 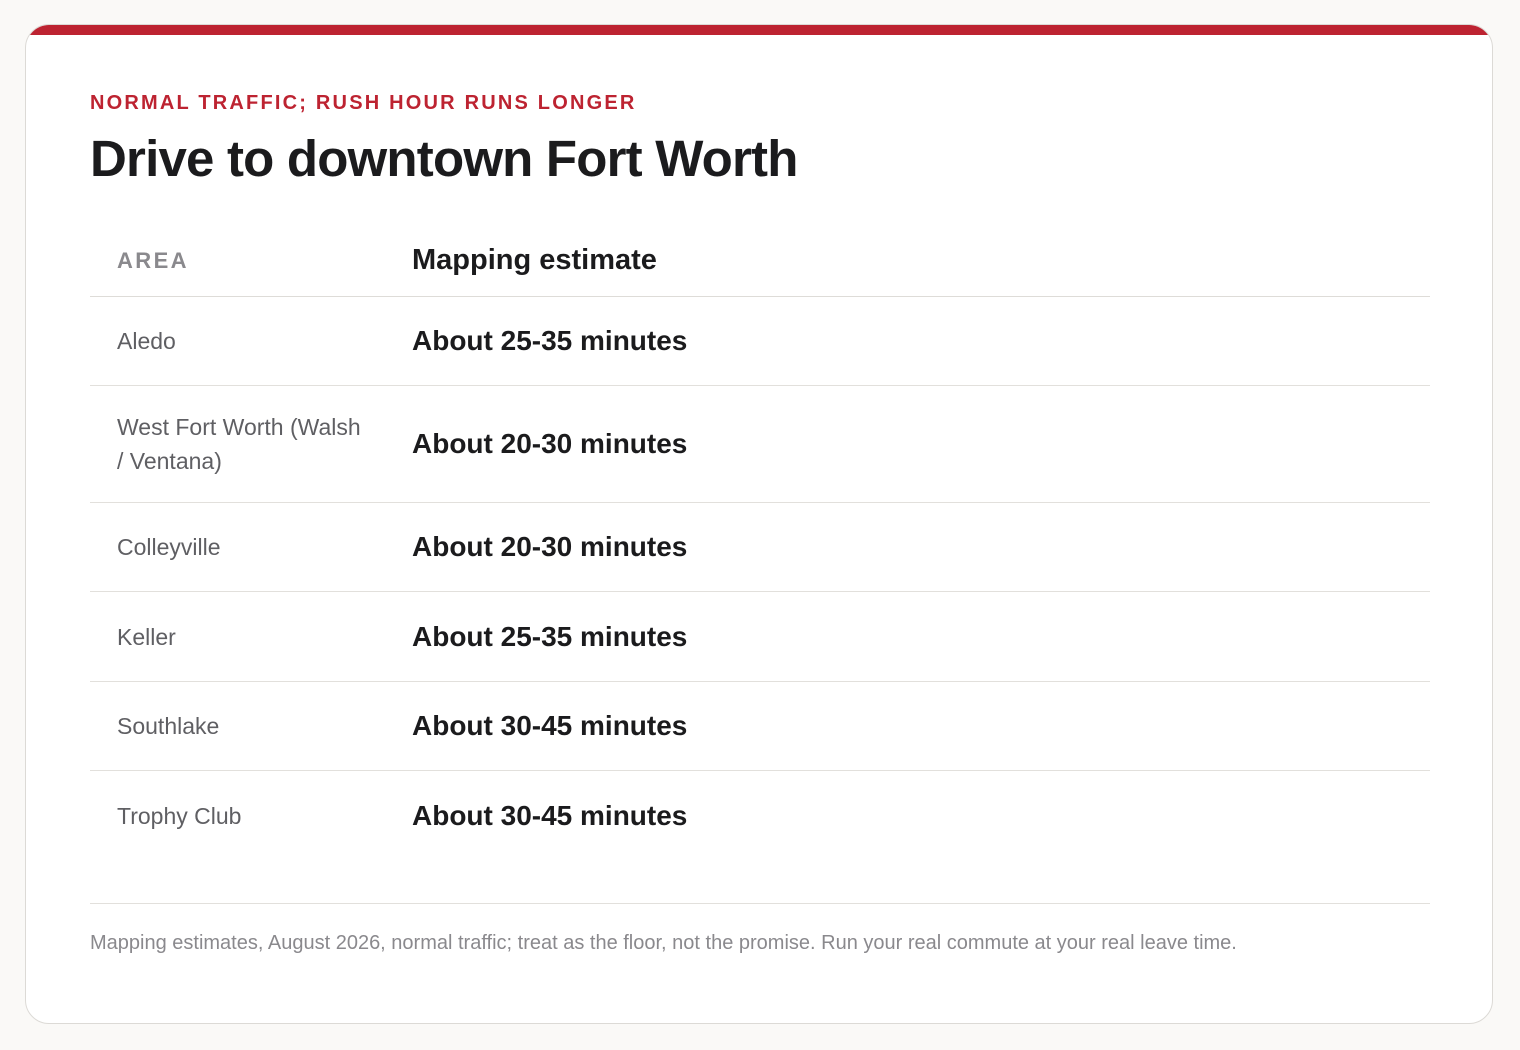 I want to click on area-cell: Aledo, so click(x=251, y=341).